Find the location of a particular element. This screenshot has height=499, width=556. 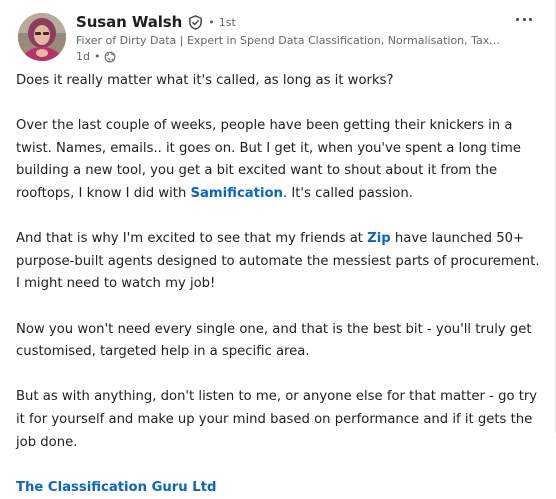

mention-link-samification: Samification is located at coordinates (237, 193).